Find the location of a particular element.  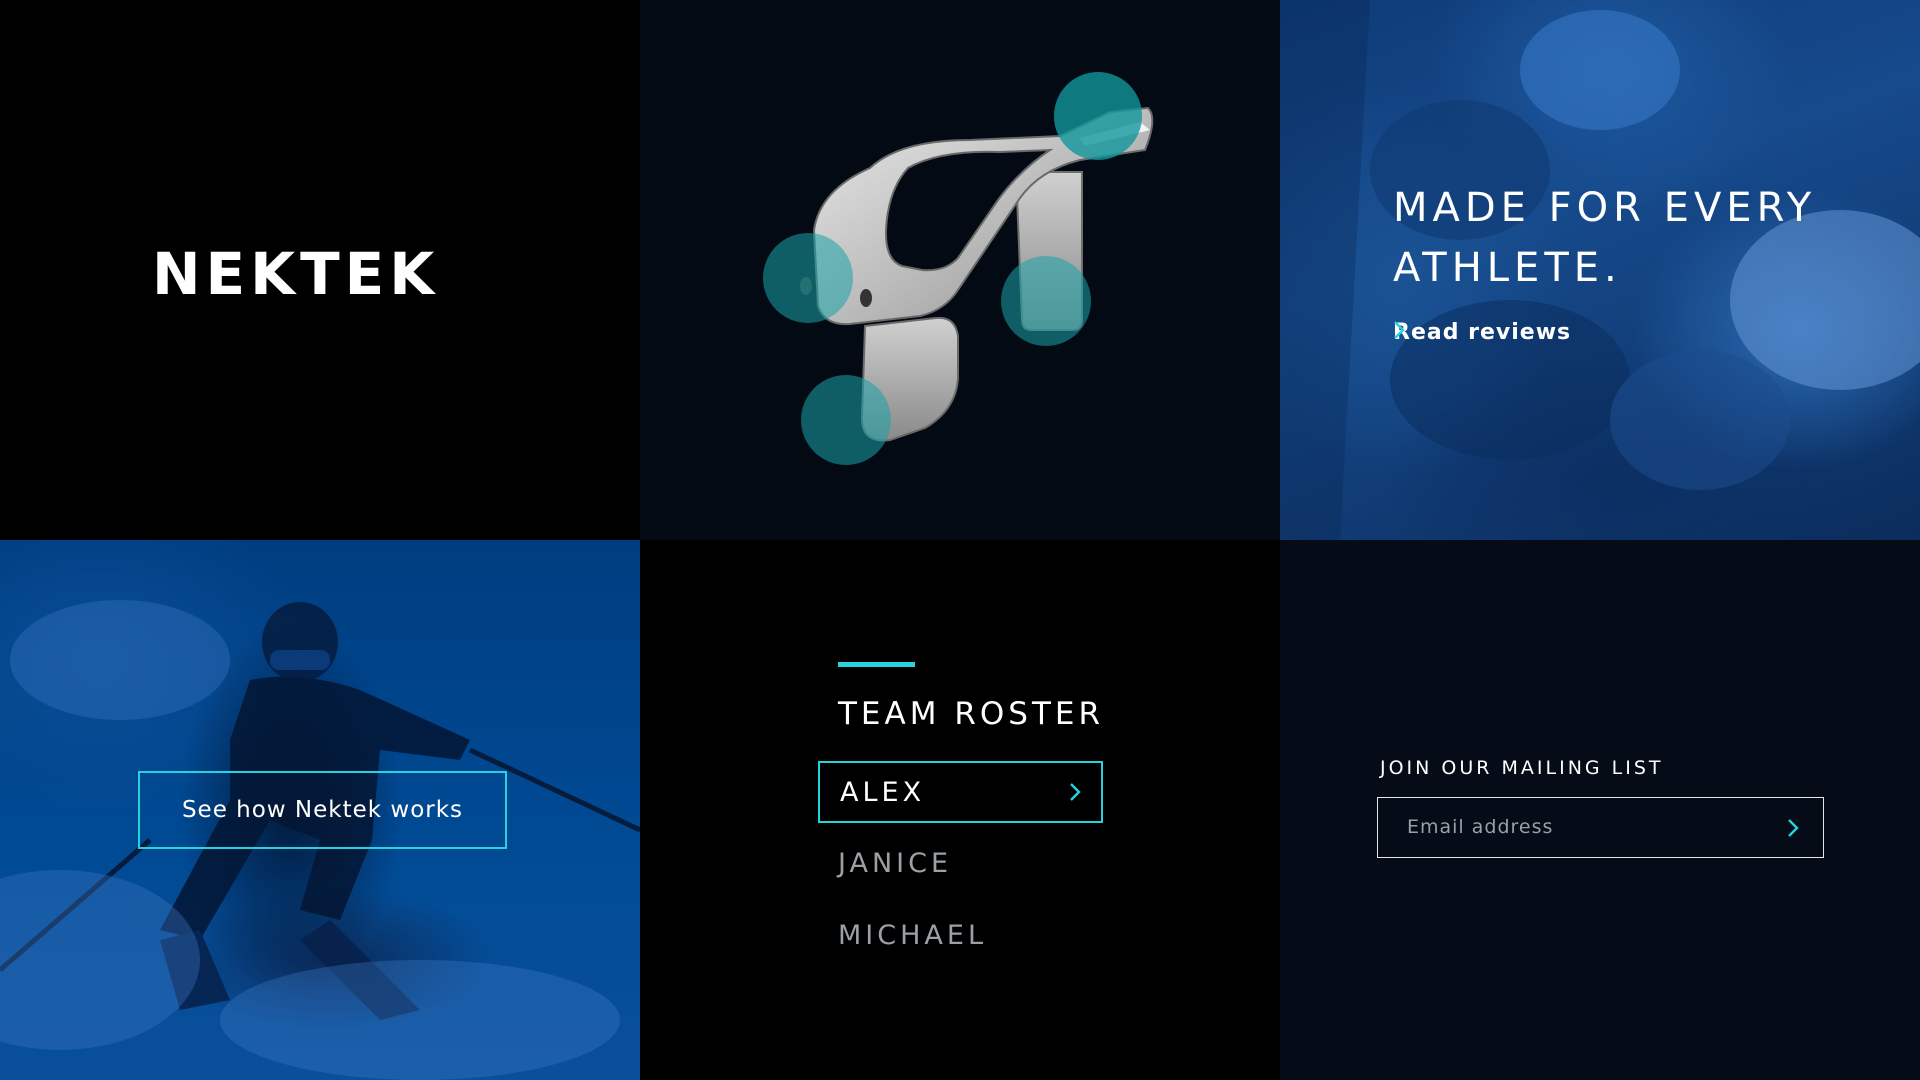

email-field-box is located at coordinates (1600, 827).